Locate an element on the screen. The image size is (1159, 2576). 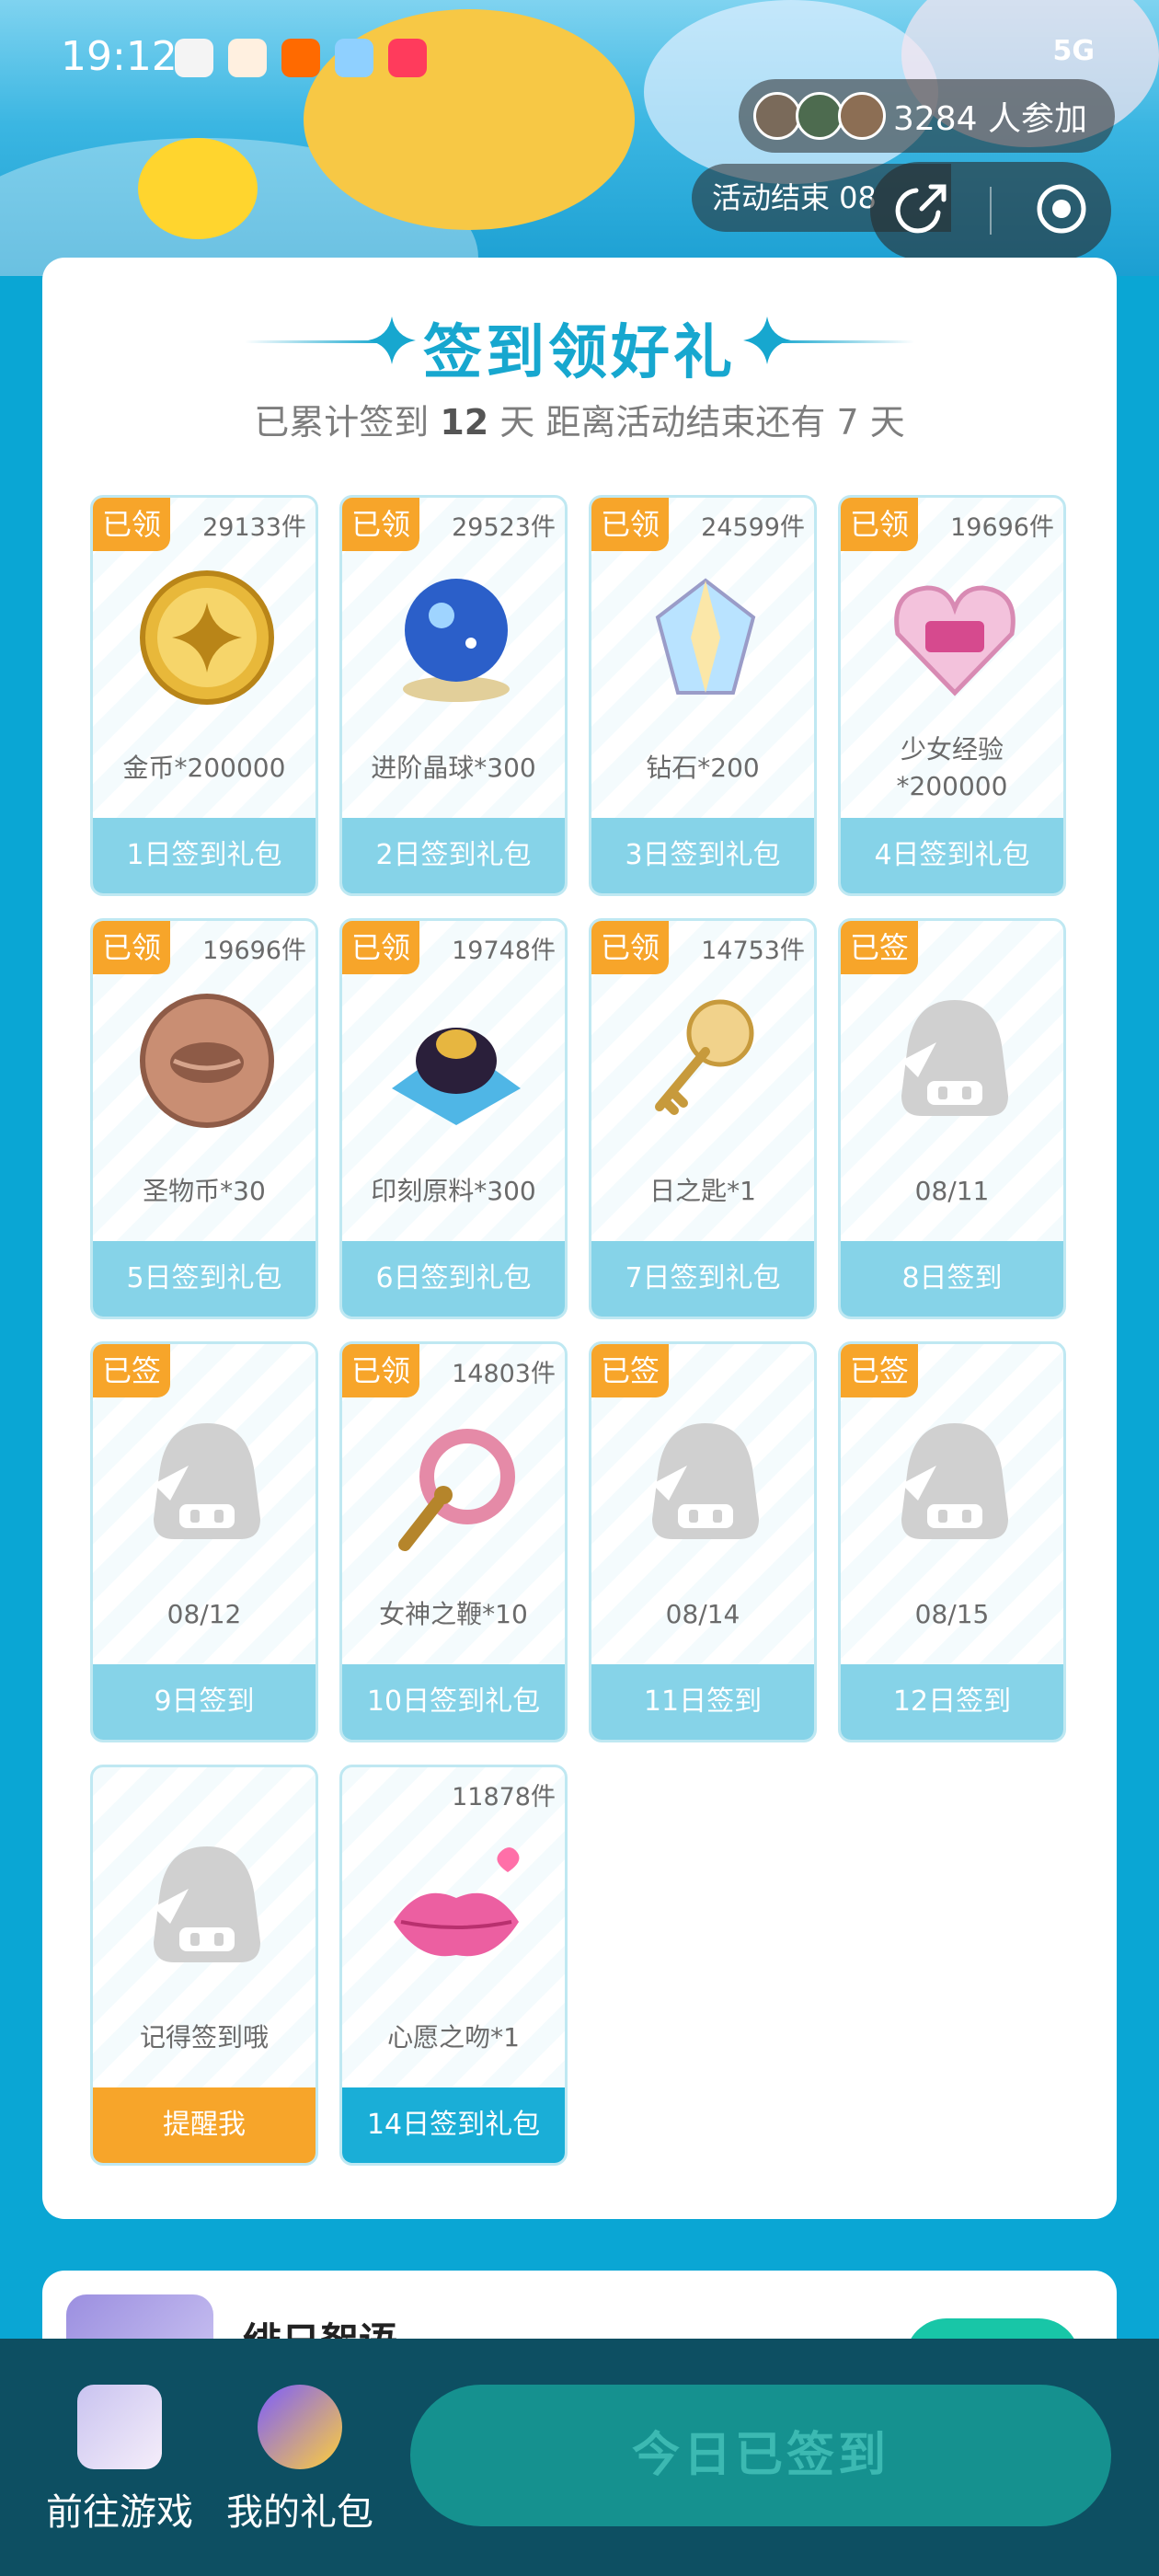
crystal-ball-icon is located at coordinates (456, 637).